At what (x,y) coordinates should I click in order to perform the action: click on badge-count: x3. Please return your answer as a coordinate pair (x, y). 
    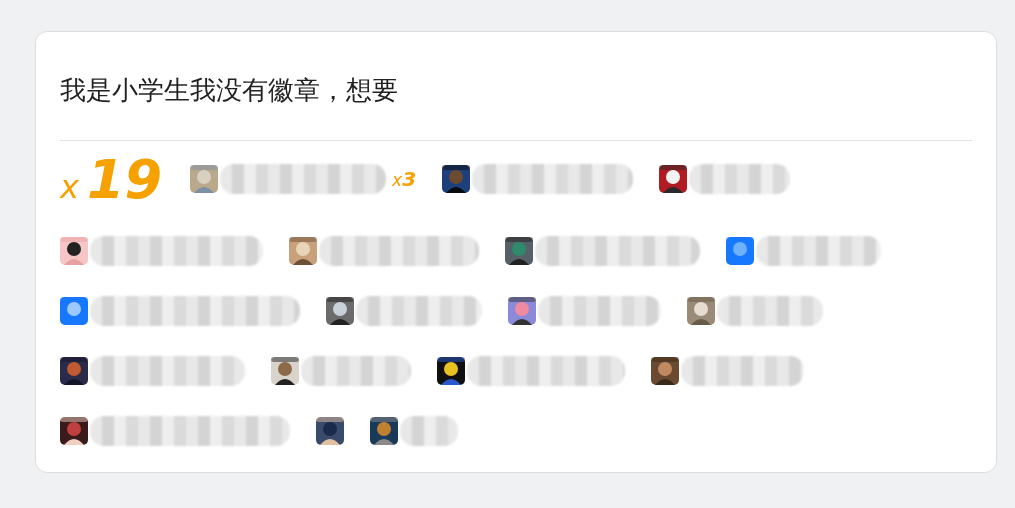
    Looking at the image, I should click on (404, 179).